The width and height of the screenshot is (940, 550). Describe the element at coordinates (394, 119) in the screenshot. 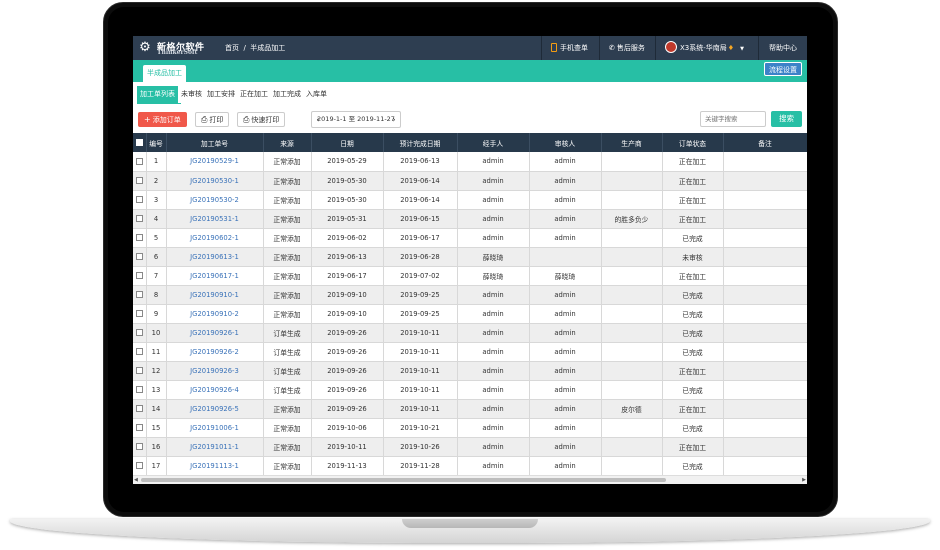

I see `chevron-right-icon: ›` at that location.